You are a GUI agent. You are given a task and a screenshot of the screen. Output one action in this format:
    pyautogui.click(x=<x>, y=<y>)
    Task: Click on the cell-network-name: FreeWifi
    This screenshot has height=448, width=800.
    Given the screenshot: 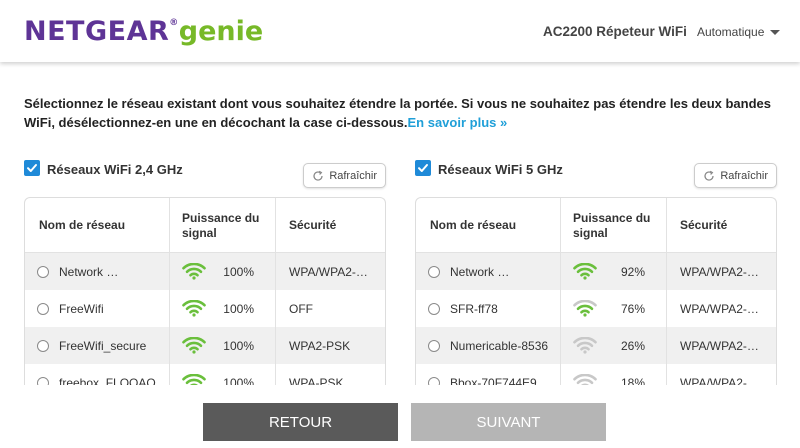 What is the action you would take?
    pyautogui.click(x=97, y=308)
    